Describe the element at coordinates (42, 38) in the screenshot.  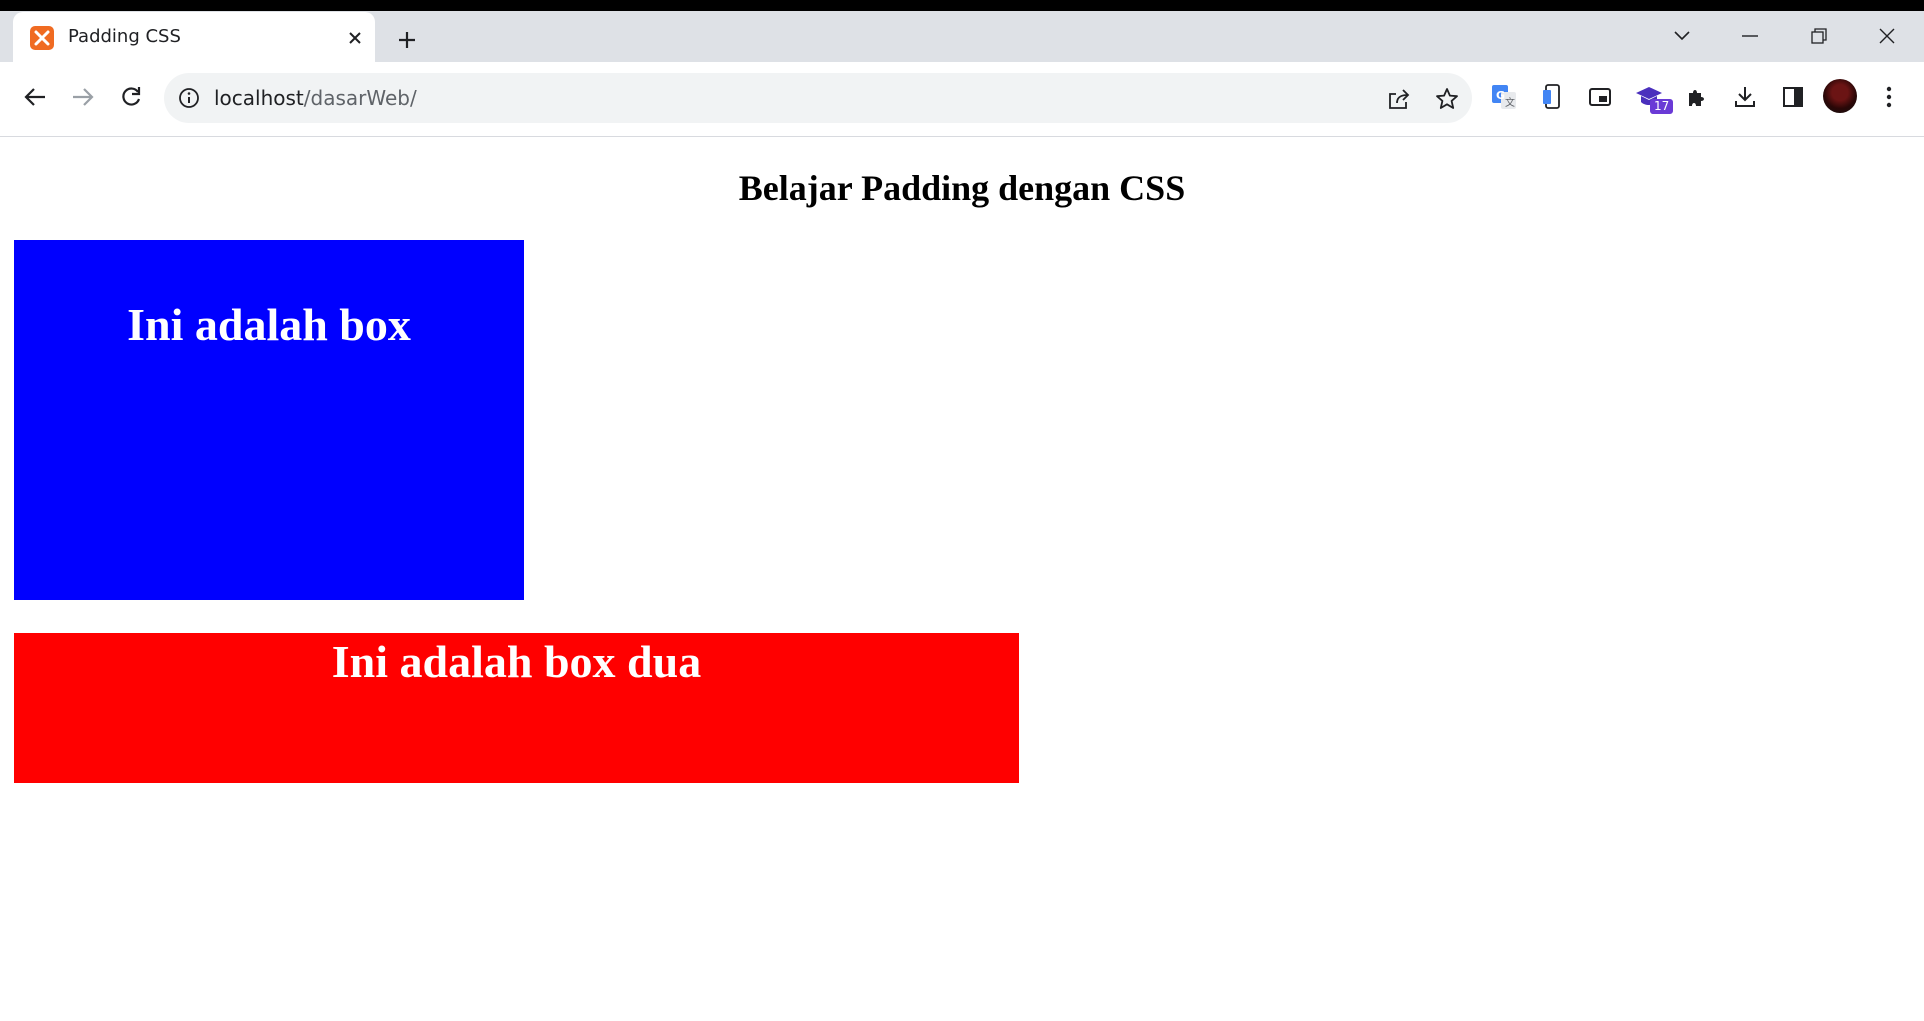
I see `xampp-icon` at that location.